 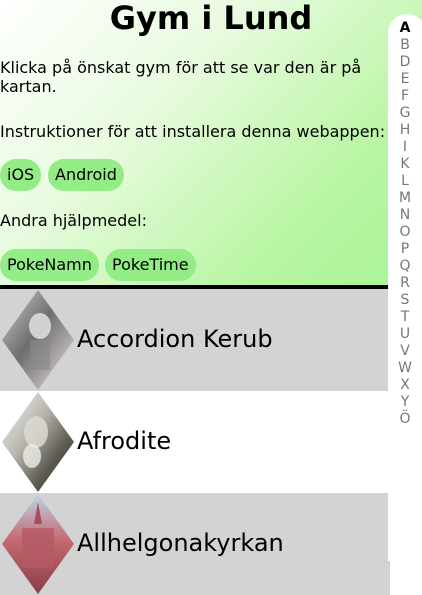 I want to click on gym-thumbnail-allhelgonakyrkan, so click(x=38, y=544).